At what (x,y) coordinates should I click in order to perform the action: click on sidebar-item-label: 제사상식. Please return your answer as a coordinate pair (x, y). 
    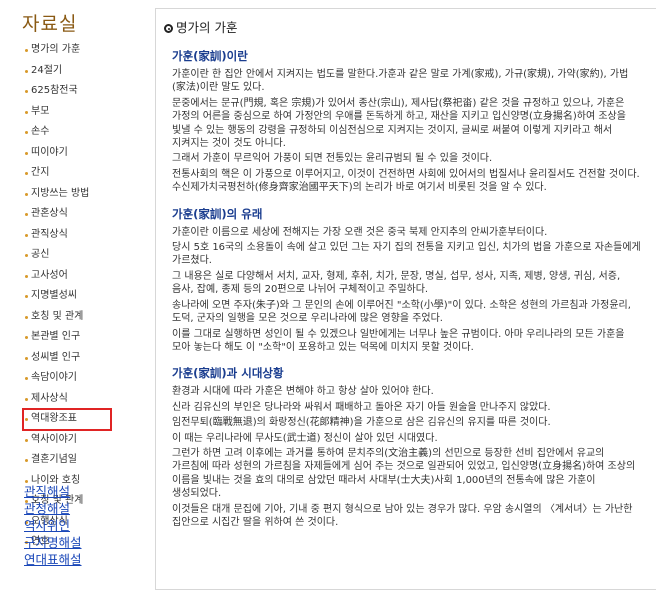
    Looking at the image, I should click on (49, 398).